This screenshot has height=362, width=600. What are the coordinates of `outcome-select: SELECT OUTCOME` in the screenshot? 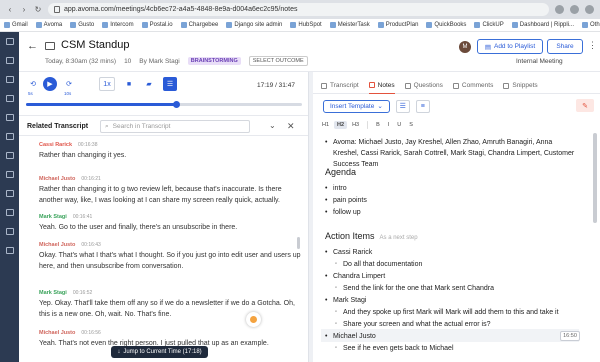 It's located at (278, 61).